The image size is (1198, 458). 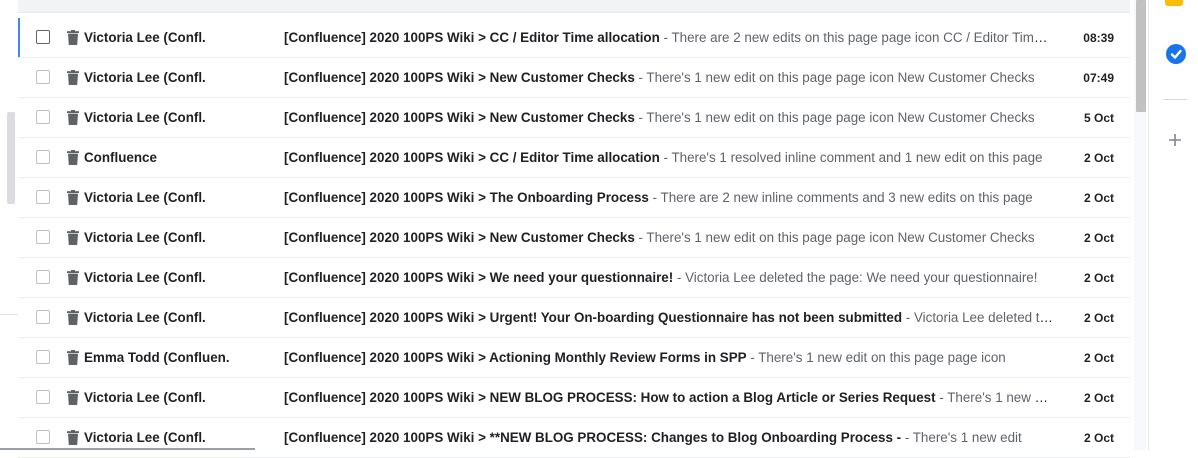 I want to click on email-sender: Emma Todd (Confluen., so click(x=157, y=357).